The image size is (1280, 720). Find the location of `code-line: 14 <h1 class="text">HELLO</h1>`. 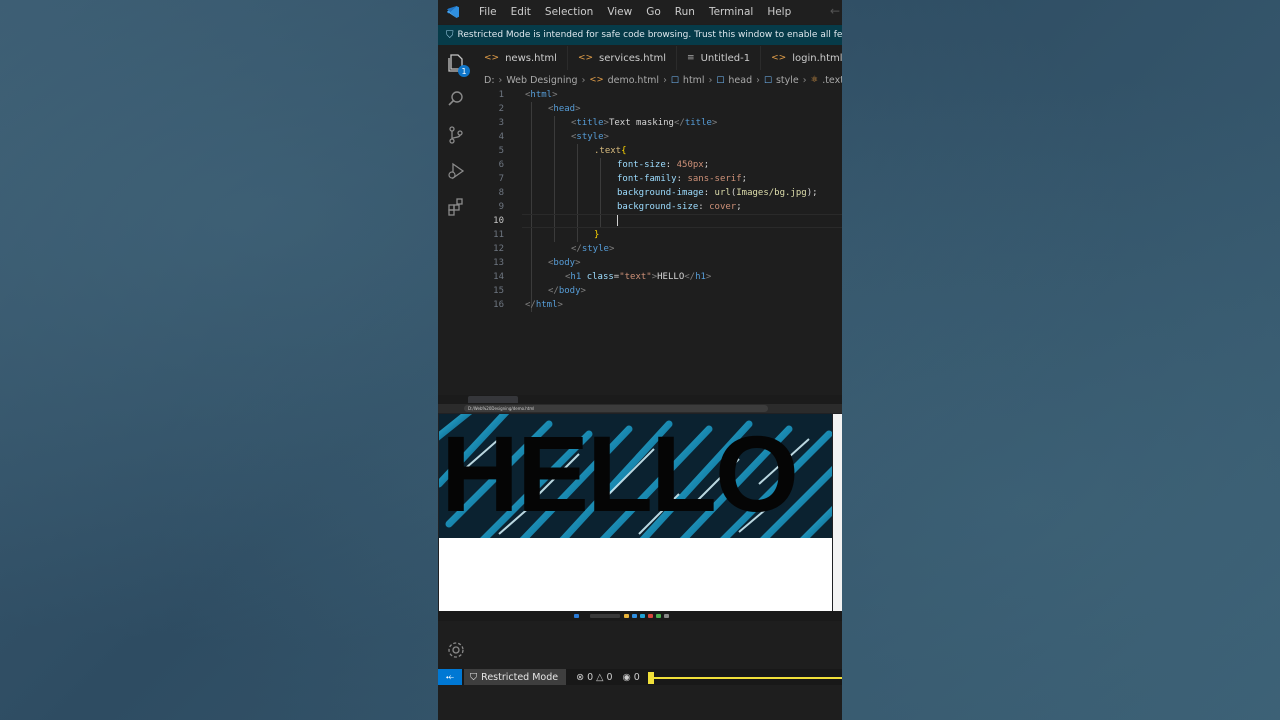

code-line: 14 <h1 class="text">HELLO</h1> is located at coordinates (658, 277).